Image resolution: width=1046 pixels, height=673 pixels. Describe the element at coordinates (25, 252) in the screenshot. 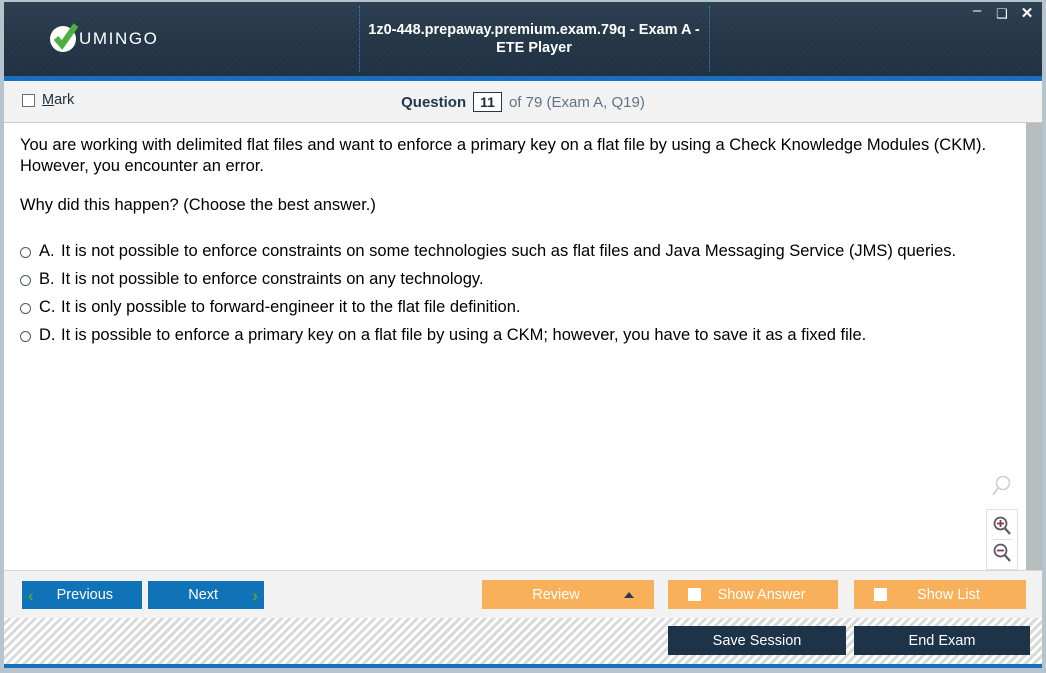

I see `radio-option-a` at that location.